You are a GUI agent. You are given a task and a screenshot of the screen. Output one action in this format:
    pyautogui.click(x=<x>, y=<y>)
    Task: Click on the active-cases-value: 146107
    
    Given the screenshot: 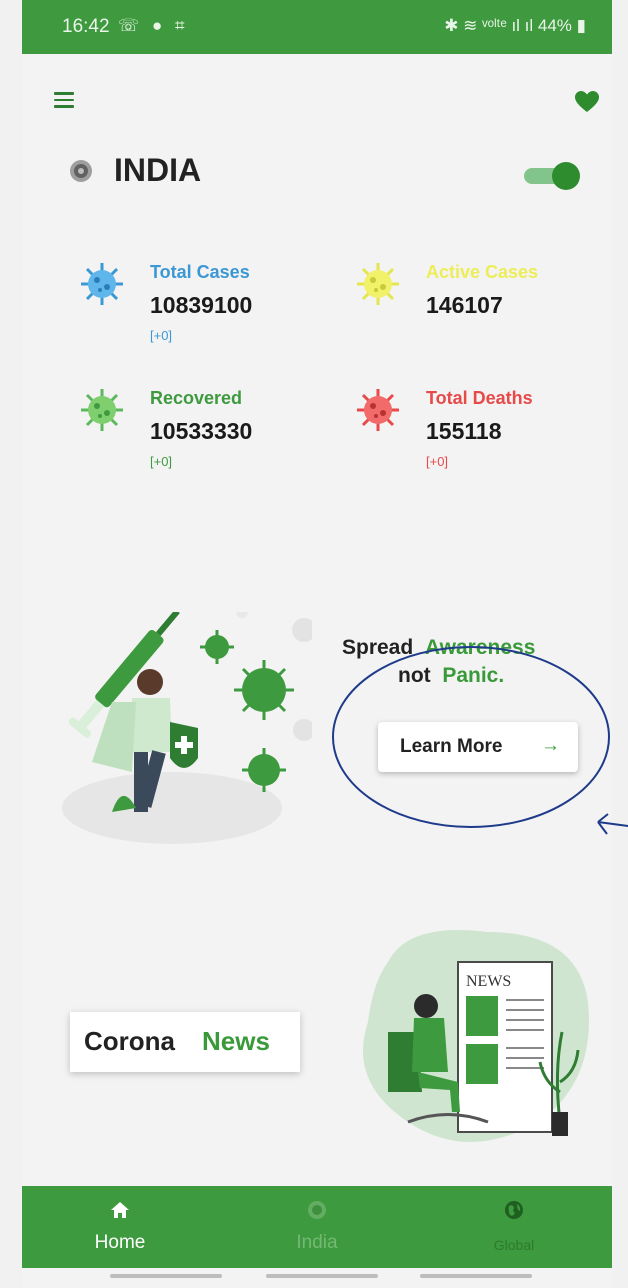 What is the action you would take?
    pyautogui.click(x=464, y=305)
    